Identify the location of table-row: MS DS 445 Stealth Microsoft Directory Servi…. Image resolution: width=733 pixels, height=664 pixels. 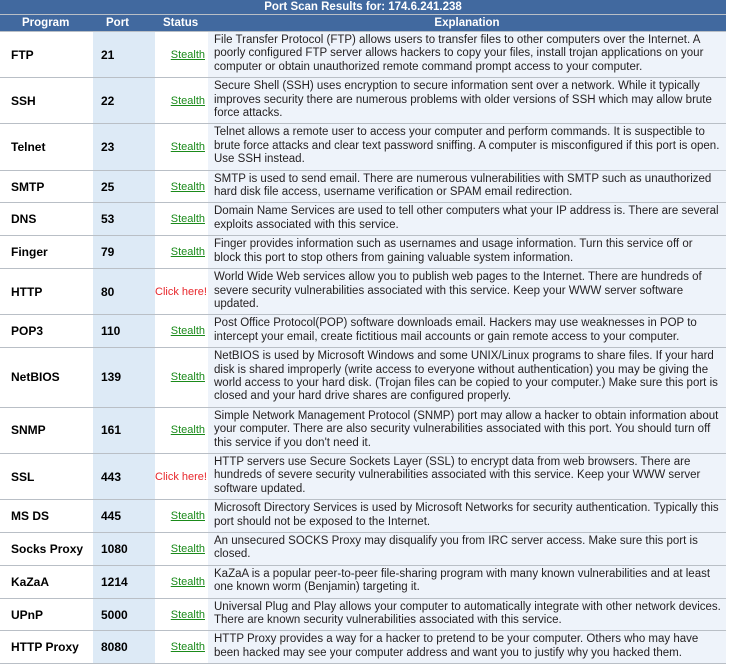
(363, 516).